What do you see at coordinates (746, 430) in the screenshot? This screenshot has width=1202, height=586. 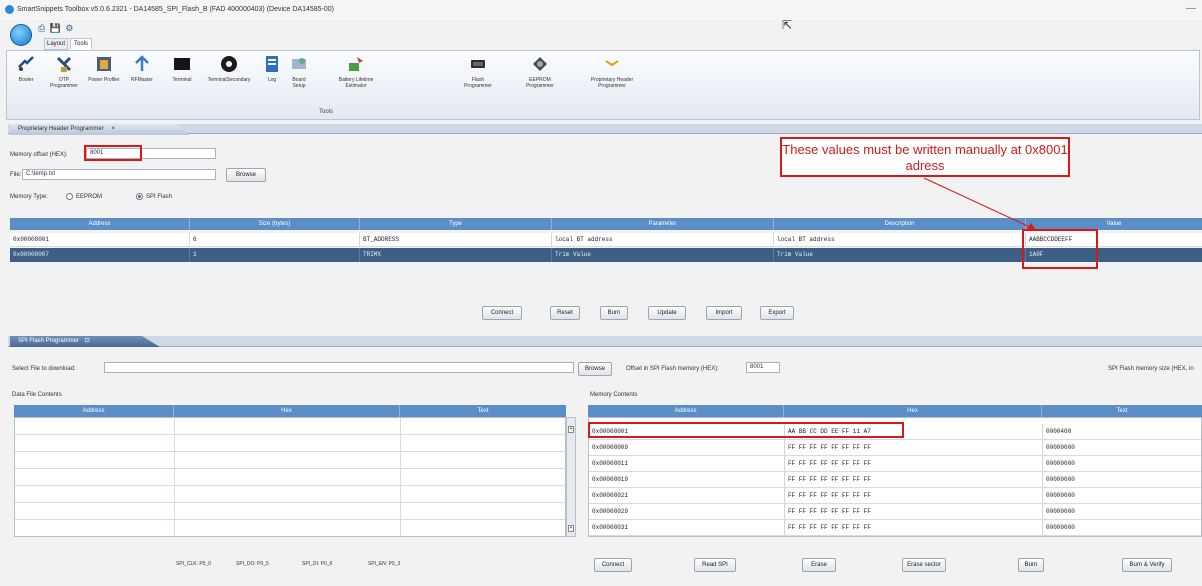 I see `memory-row-highlight` at bounding box center [746, 430].